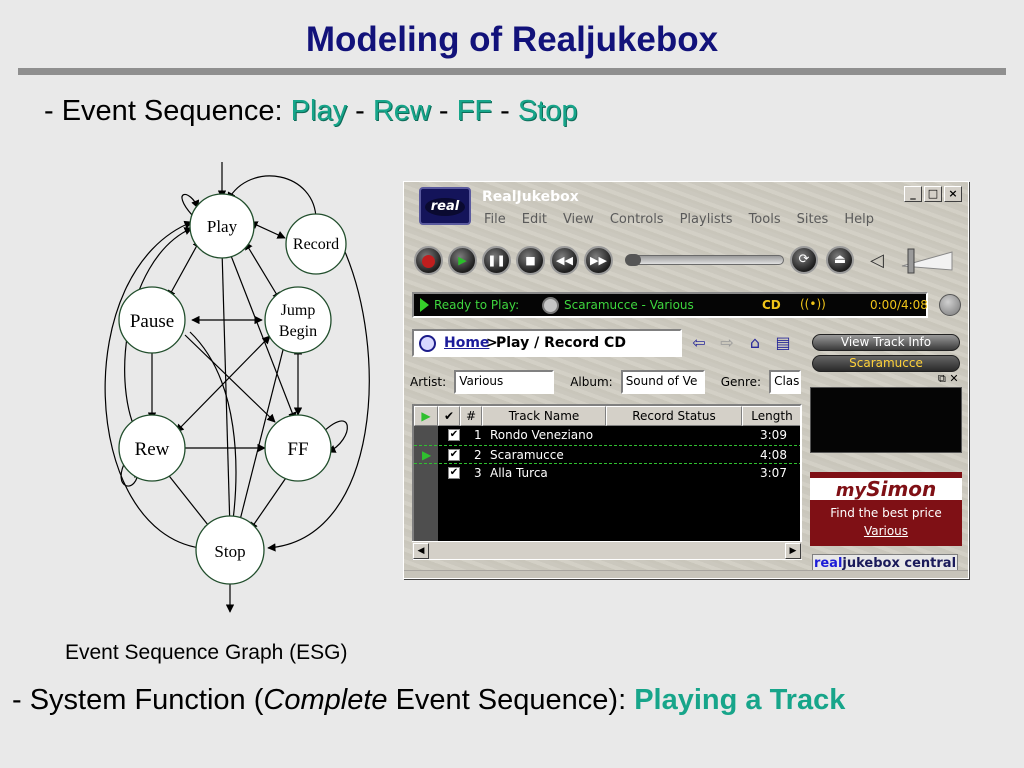 The height and width of the screenshot is (768, 1024). What do you see at coordinates (519, 473) in the screenshot?
I see `track-name: Alla Turca` at bounding box center [519, 473].